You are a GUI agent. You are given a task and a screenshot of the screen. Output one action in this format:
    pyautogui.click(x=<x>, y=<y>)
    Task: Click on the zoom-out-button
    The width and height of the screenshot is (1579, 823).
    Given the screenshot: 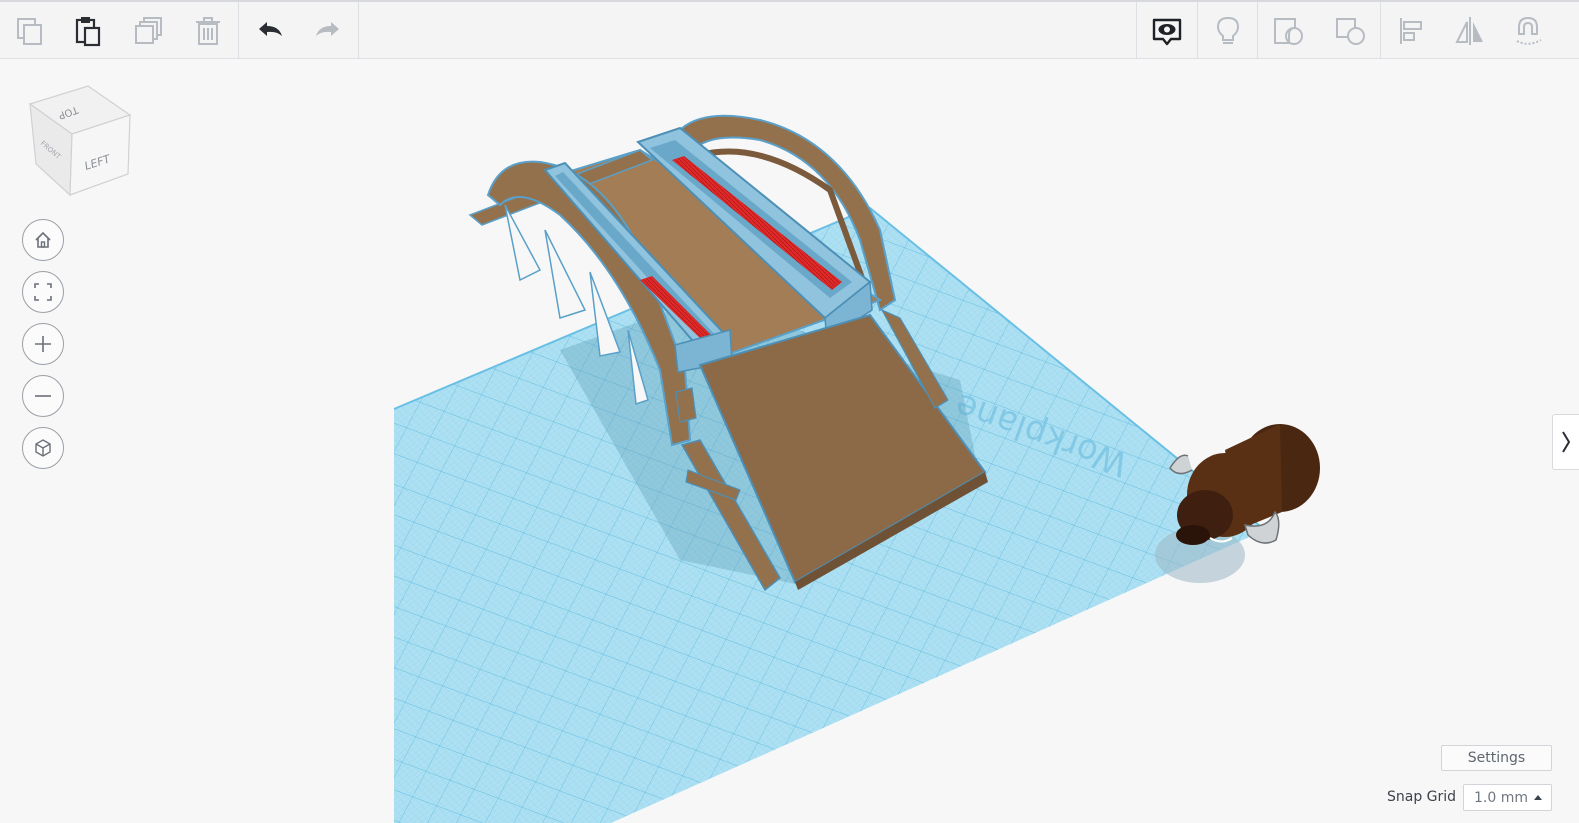 What is the action you would take?
    pyautogui.click(x=43, y=396)
    